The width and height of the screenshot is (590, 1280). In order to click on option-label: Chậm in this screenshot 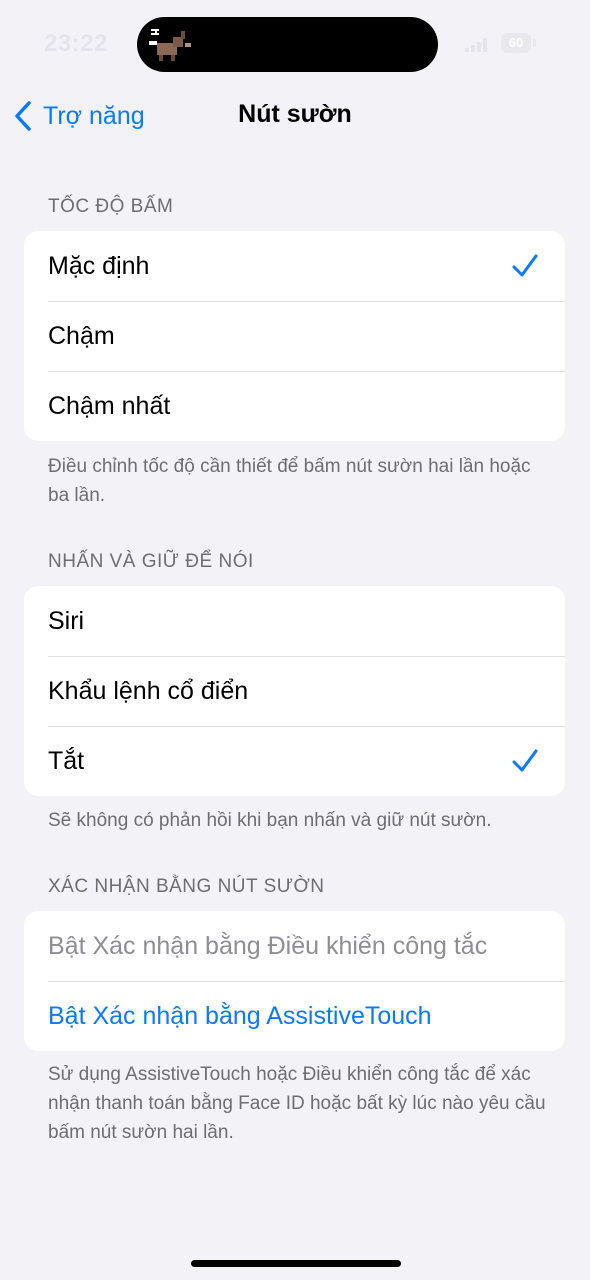, I will do `click(81, 335)`.